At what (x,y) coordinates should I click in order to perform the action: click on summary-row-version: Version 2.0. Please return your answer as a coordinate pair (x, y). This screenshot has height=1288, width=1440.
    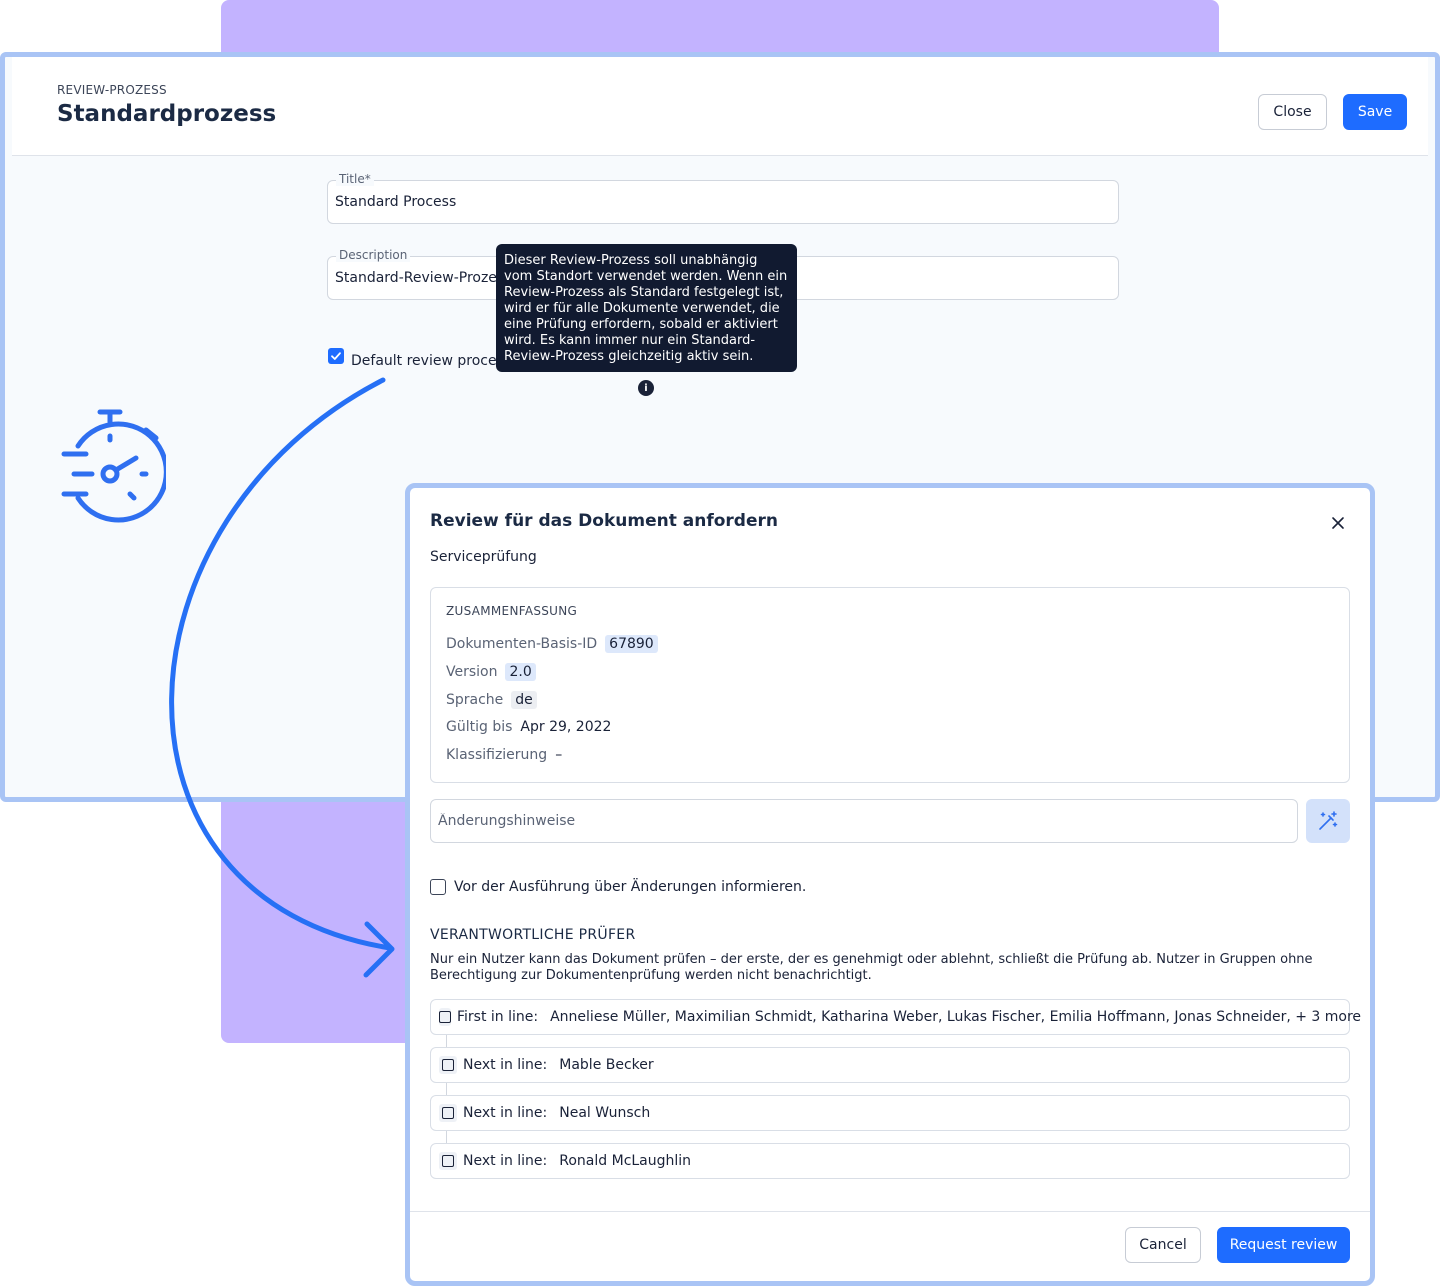
    Looking at the image, I should click on (491, 672).